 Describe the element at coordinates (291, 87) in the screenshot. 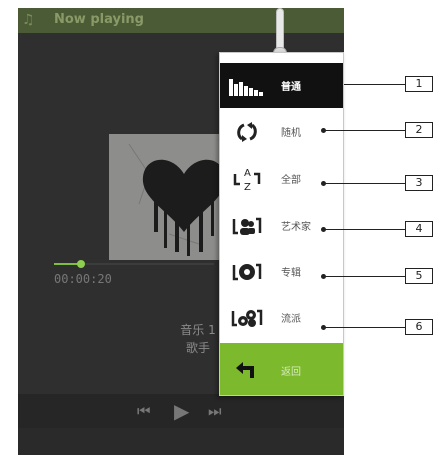

I see `menu-item-label: 普通` at that location.